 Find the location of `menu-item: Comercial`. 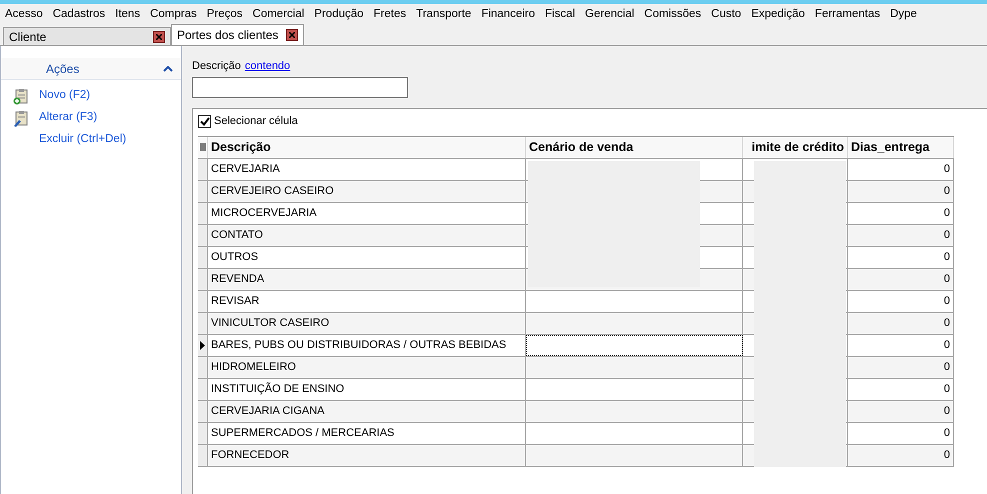

menu-item: Comercial is located at coordinates (279, 15).